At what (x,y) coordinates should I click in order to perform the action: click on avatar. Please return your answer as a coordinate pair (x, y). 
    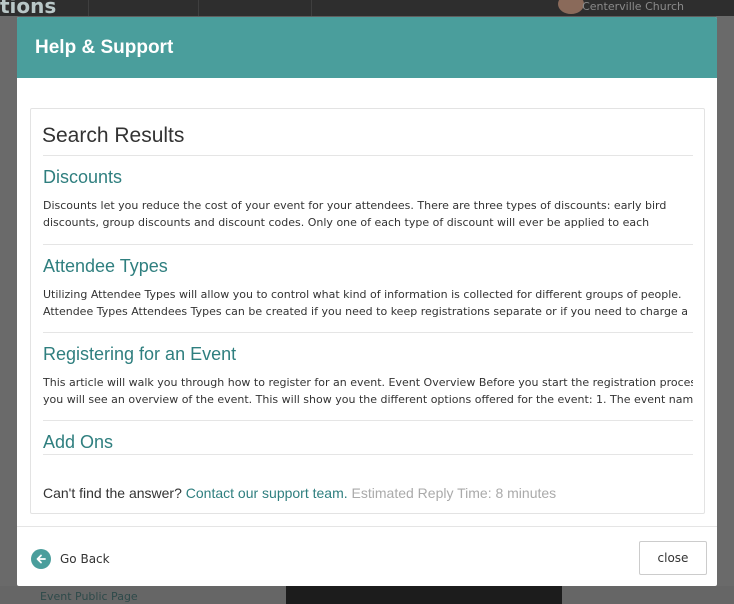
    Looking at the image, I should click on (571, 7).